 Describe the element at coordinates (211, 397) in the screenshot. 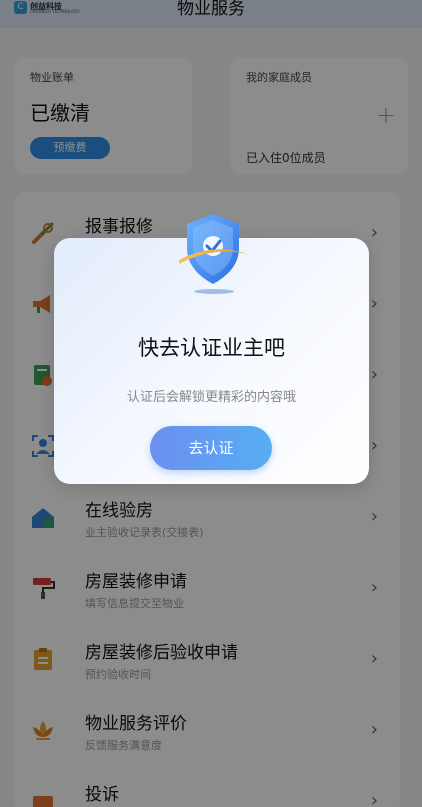

I see `dialog-description: 认证后会解锁更精彩的内容哦` at that location.